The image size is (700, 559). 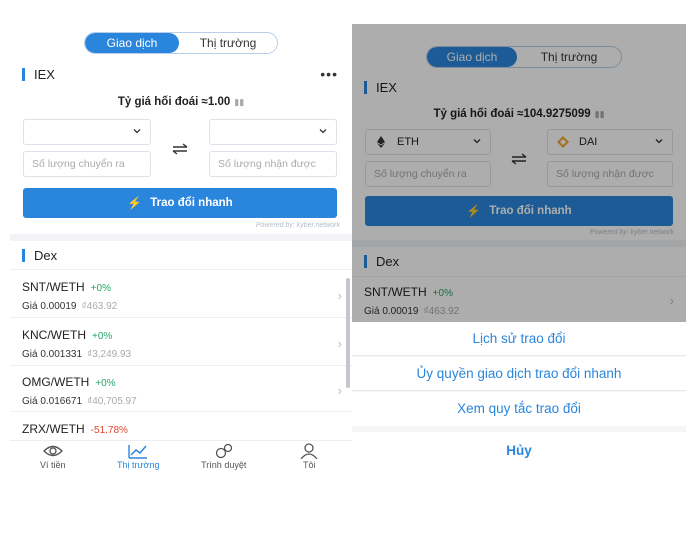 What do you see at coordinates (191, 203) in the screenshot?
I see `quick-swap-label: Trao đổi nhanh` at bounding box center [191, 203].